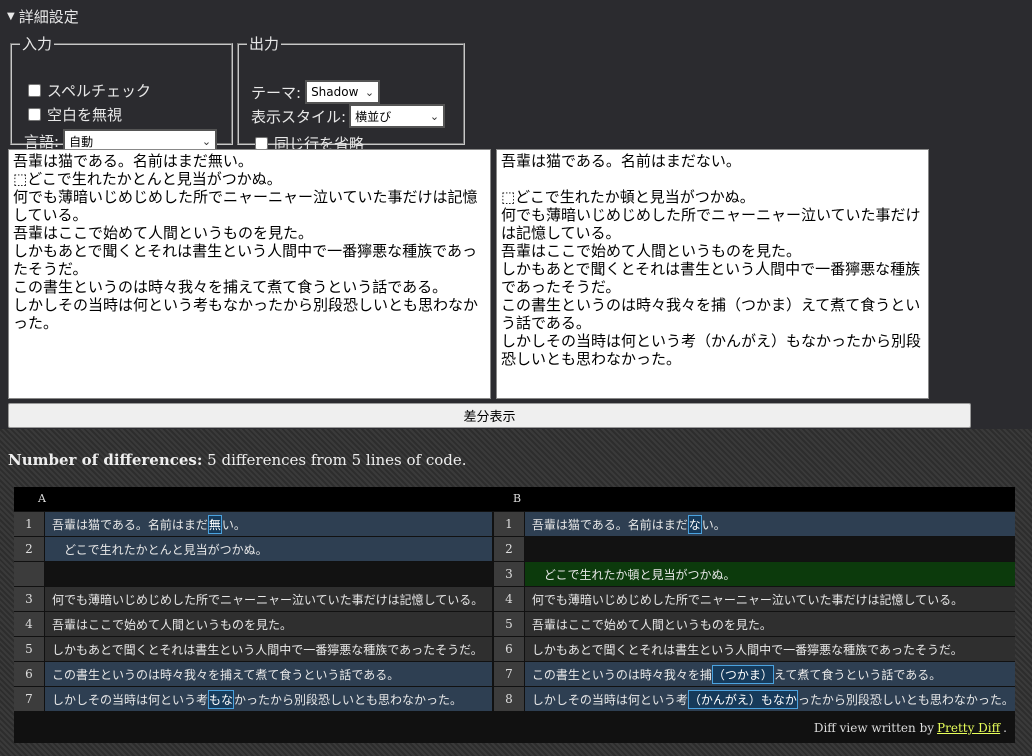 This screenshot has height=756, width=1032. I want to click on theme-select-value: Shadow, so click(335, 92).